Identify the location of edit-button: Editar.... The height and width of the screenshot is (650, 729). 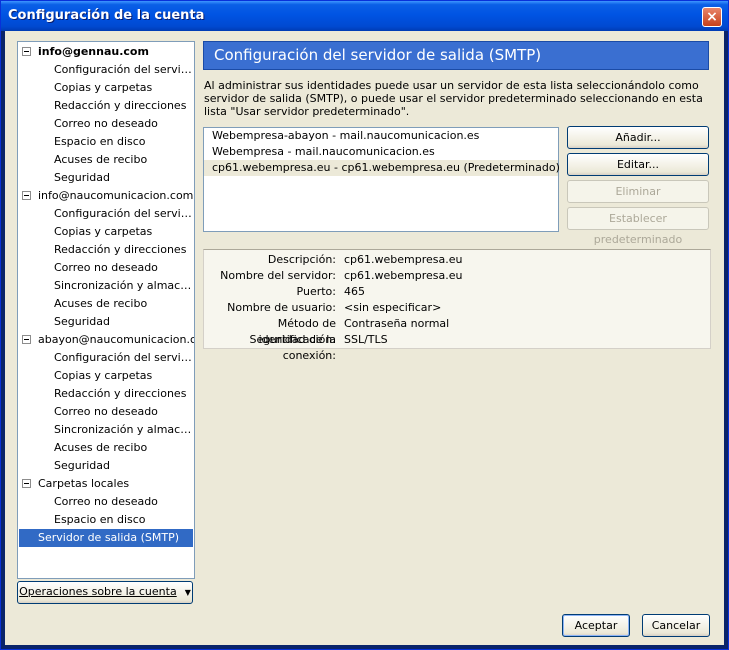
(638, 164).